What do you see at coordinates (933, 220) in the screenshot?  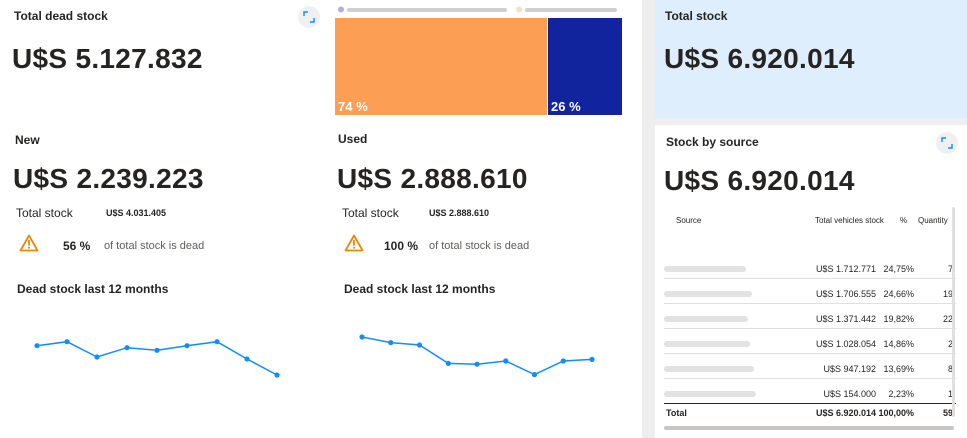 I see `column-header-quantity: Quantity` at bounding box center [933, 220].